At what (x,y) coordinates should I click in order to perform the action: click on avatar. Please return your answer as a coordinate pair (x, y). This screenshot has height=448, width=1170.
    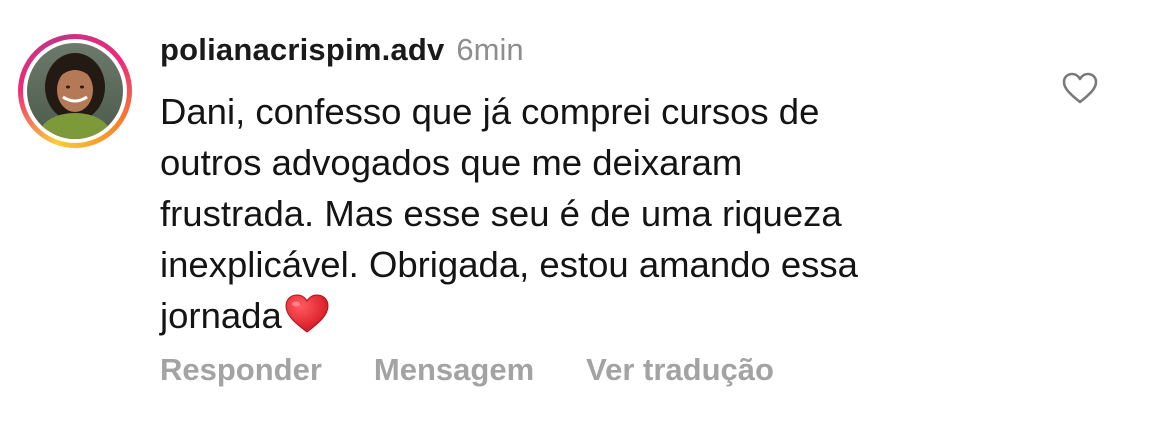
    Looking at the image, I should click on (75, 91).